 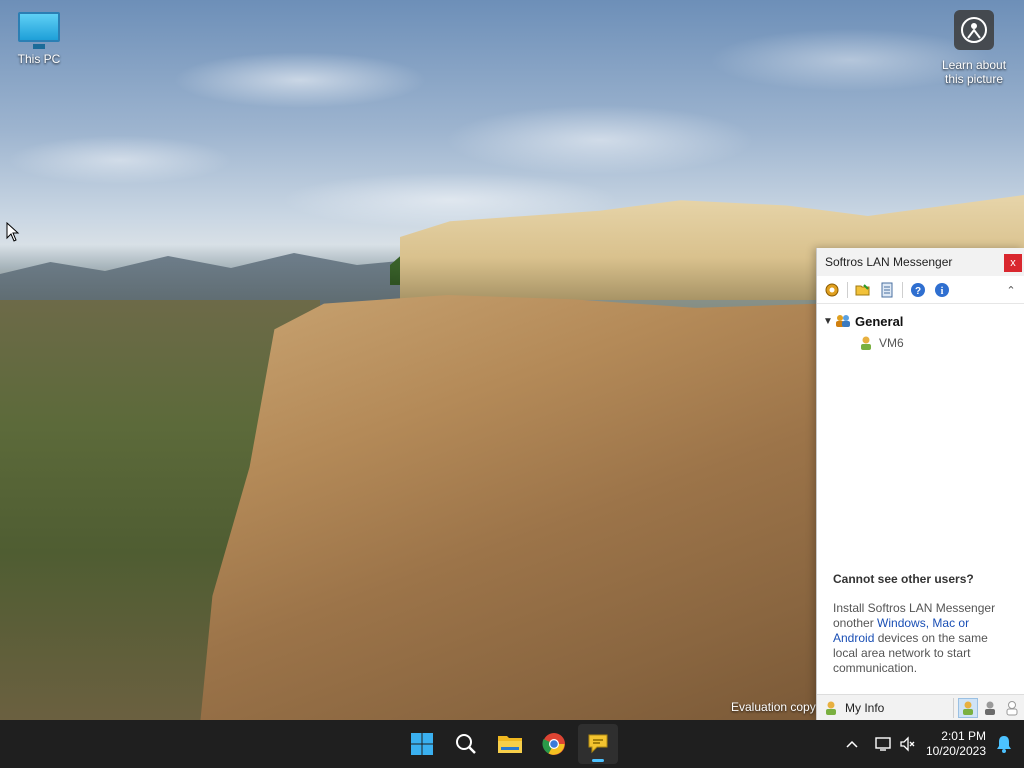 I want to click on window-title: Softros LAN Messenger, so click(x=889, y=262).